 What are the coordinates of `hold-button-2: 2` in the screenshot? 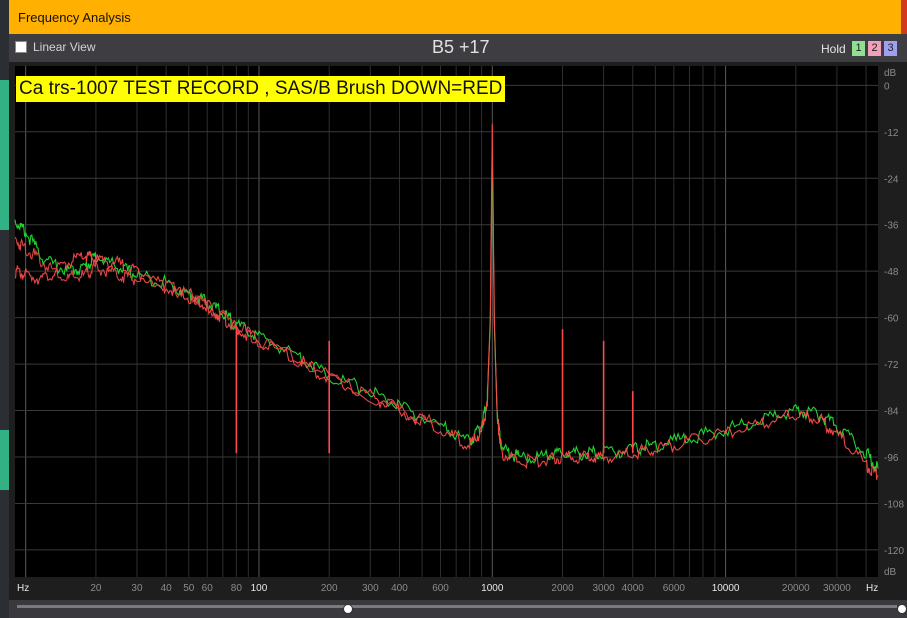 It's located at (874, 48).